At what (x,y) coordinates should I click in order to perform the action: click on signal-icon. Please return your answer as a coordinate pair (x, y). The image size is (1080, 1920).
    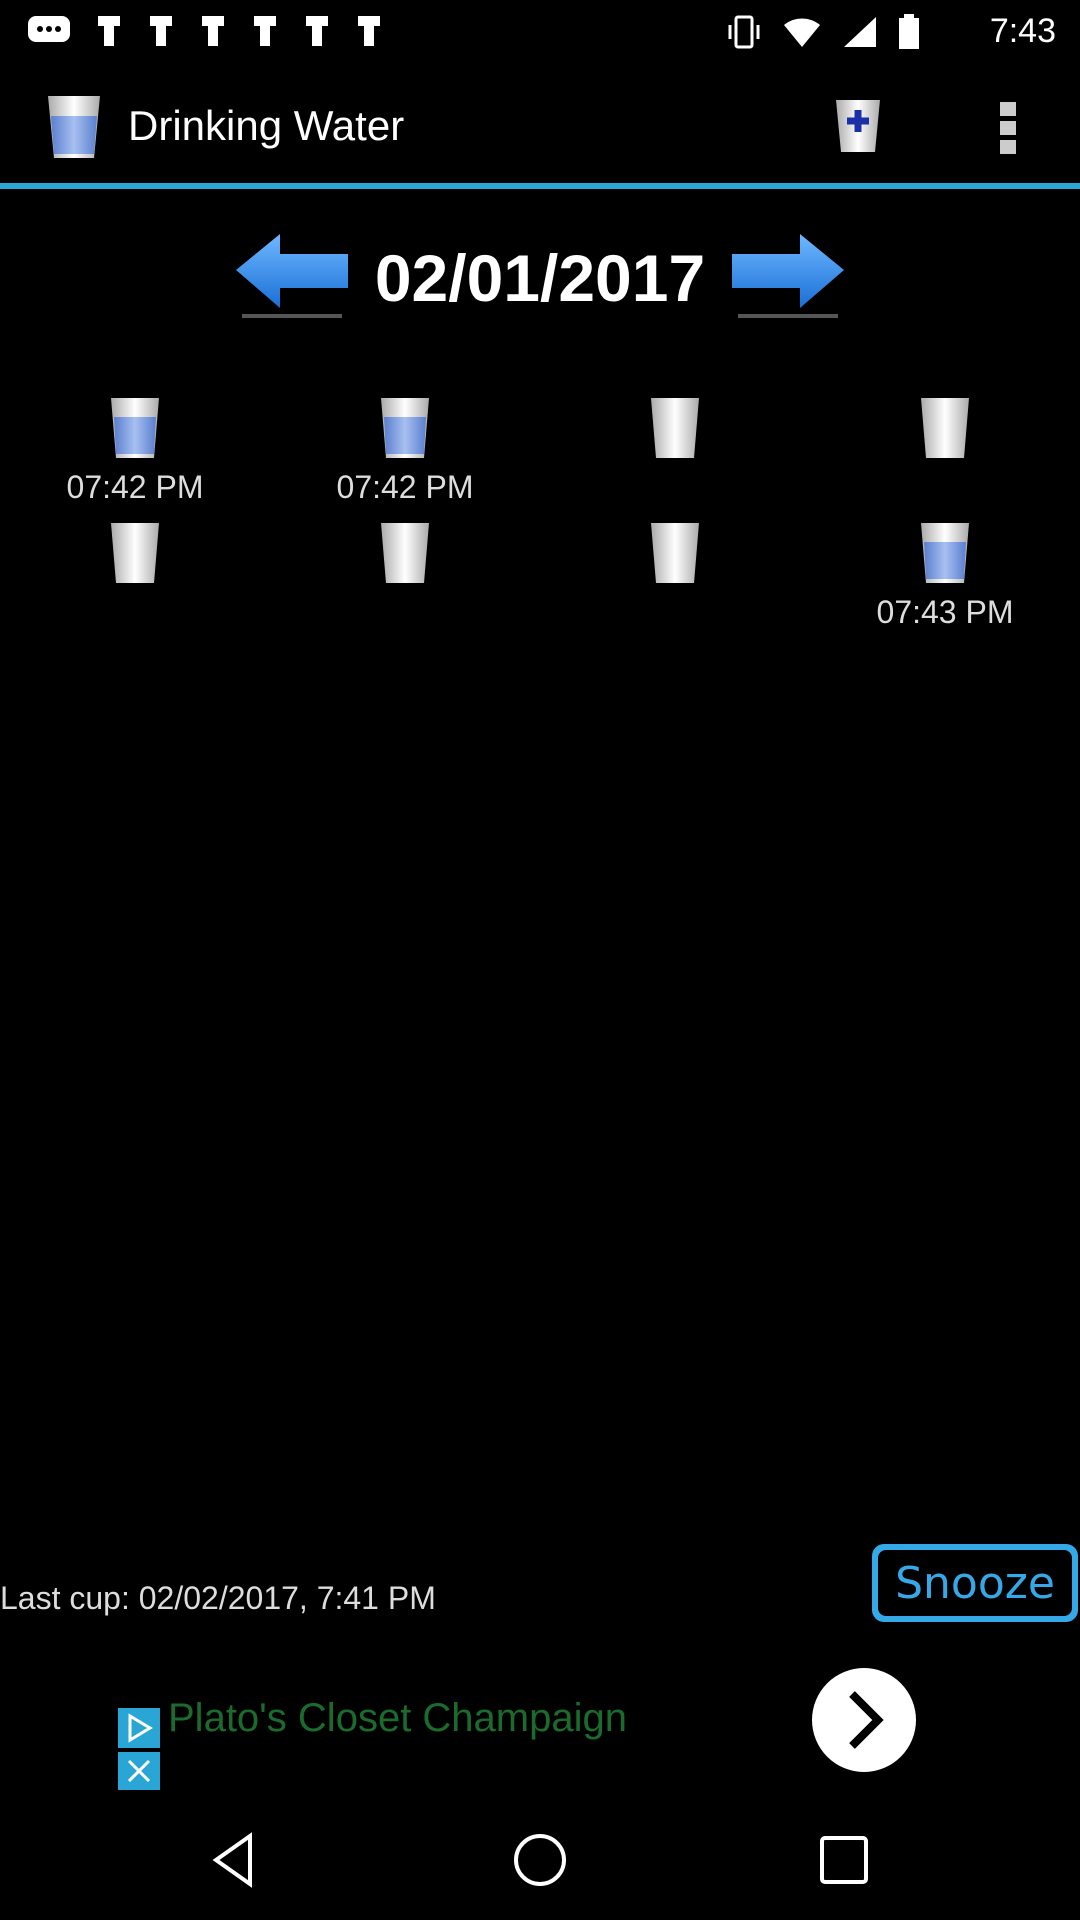
    Looking at the image, I should click on (860, 32).